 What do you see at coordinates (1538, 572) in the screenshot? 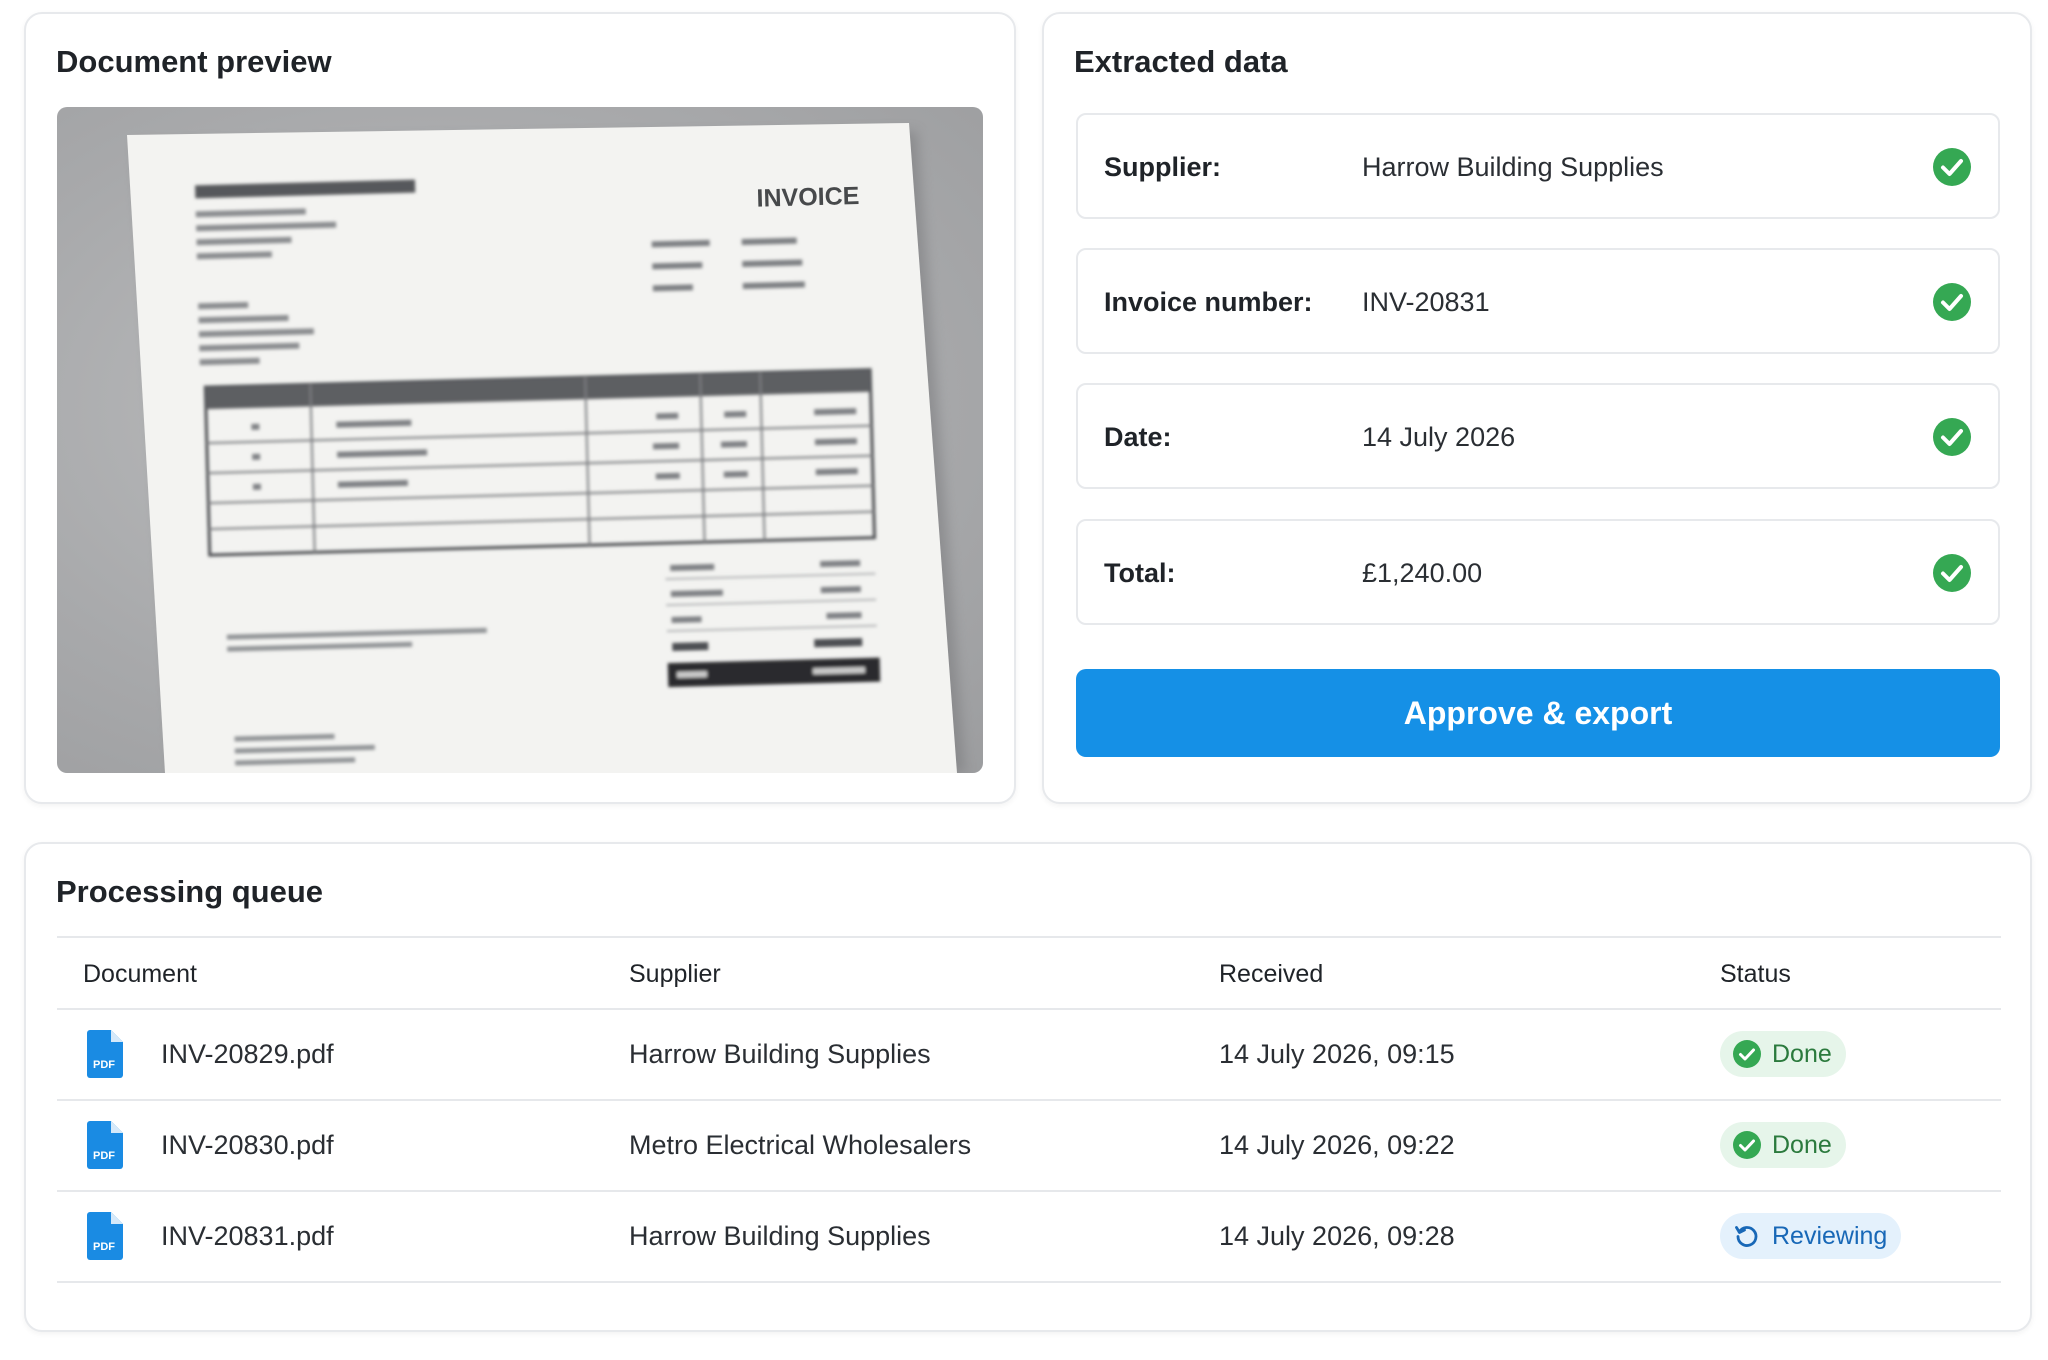
I see `field-total: Total: £1,240.00` at bounding box center [1538, 572].